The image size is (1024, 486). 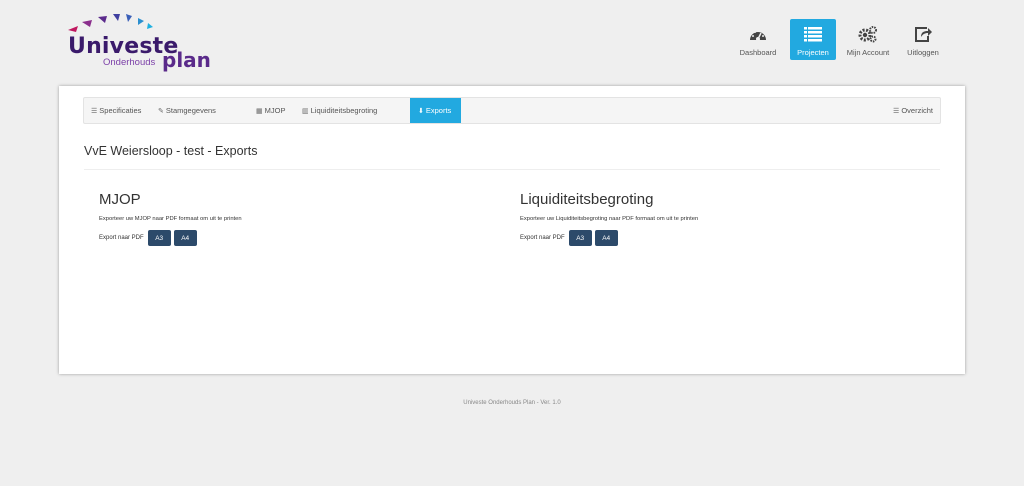 I want to click on gears-icon, so click(x=868, y=34).